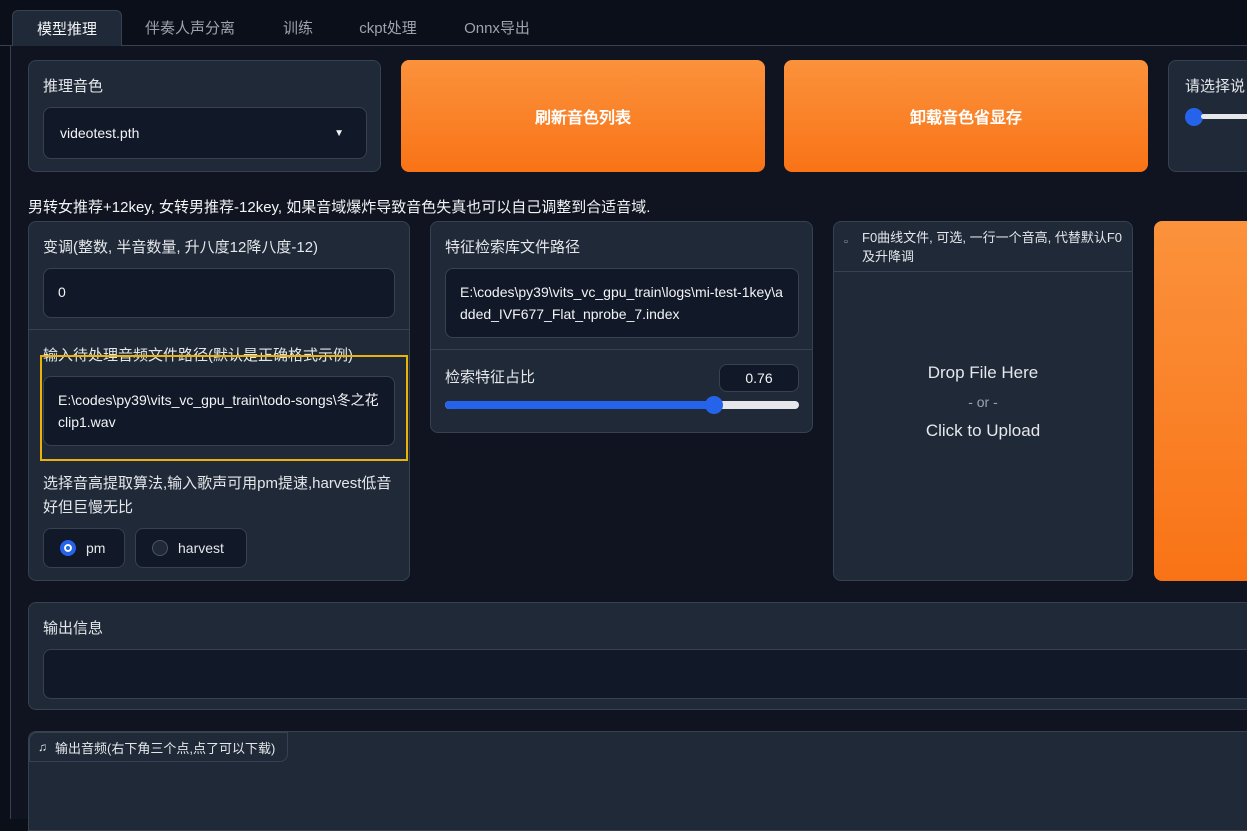  Describe the element at coordinates (497, 29) in the screenshot. I see `tab-onnx-export: Onnx导出` at that location.